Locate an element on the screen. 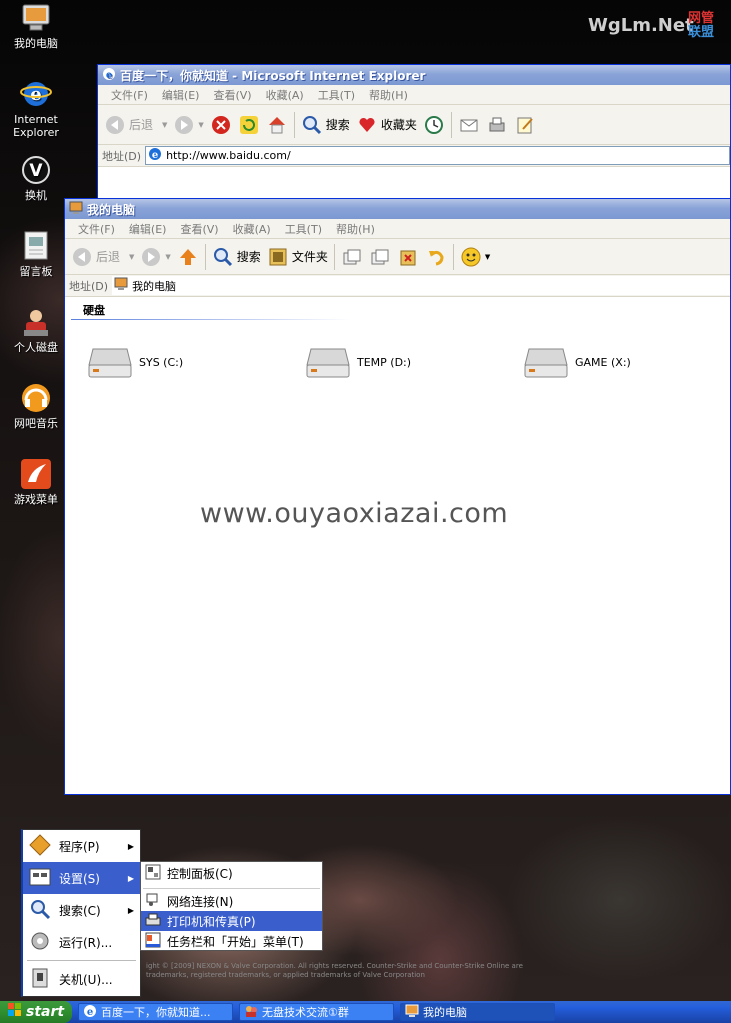 The height and width of the screenshot is (1023, 731). desktop-icon-guestbook: 留言板 is located at coordinates (36, 254).